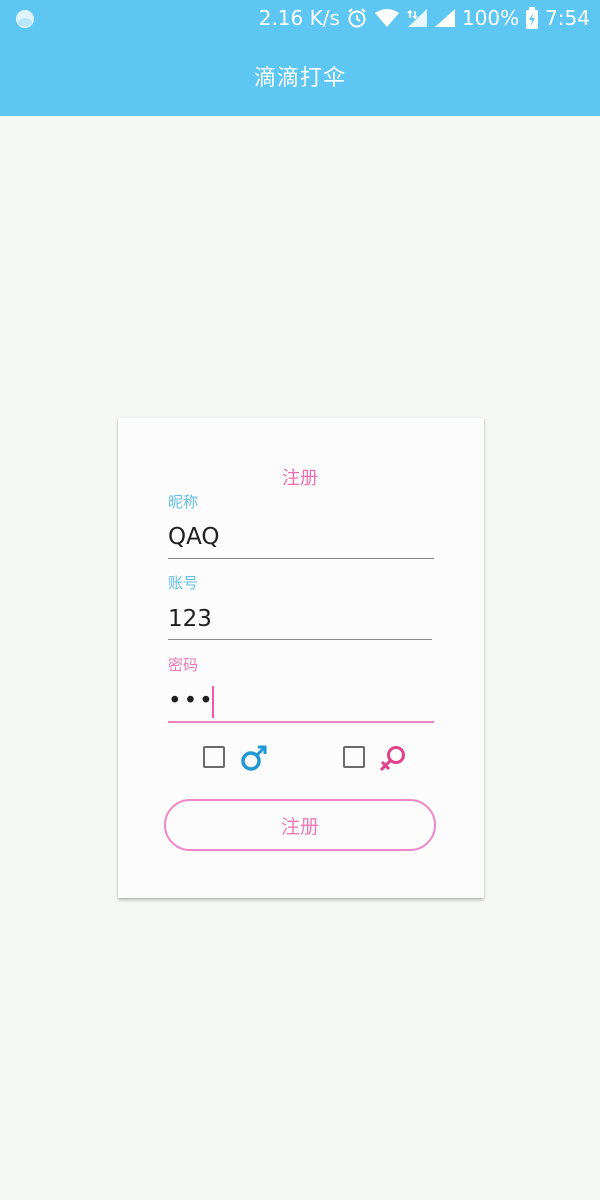 This screenshot has height=1200, width=600. Describe the element at coordinates (183, 665) in the screenshot. I see `password-label: 密码` at that location.